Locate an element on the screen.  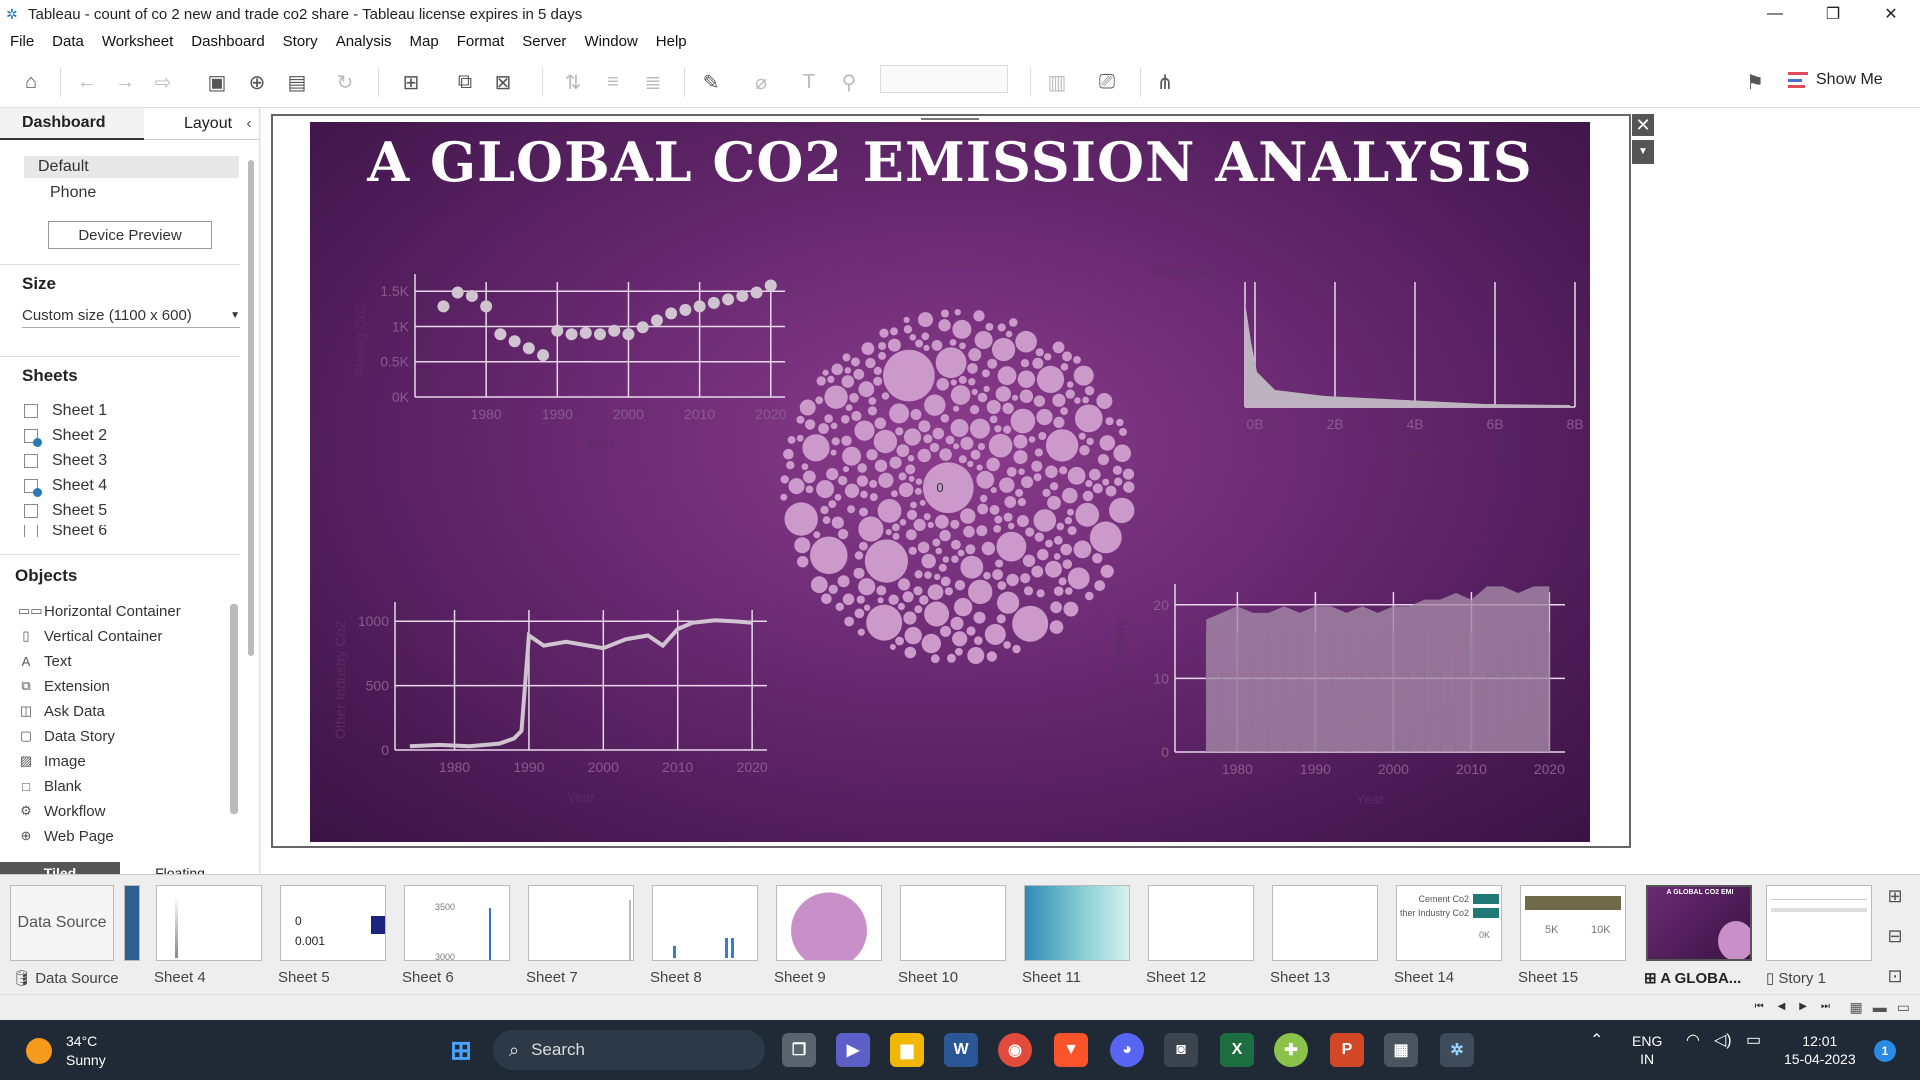
notification-badge: 1 is located at coordinates (1885, 1051).